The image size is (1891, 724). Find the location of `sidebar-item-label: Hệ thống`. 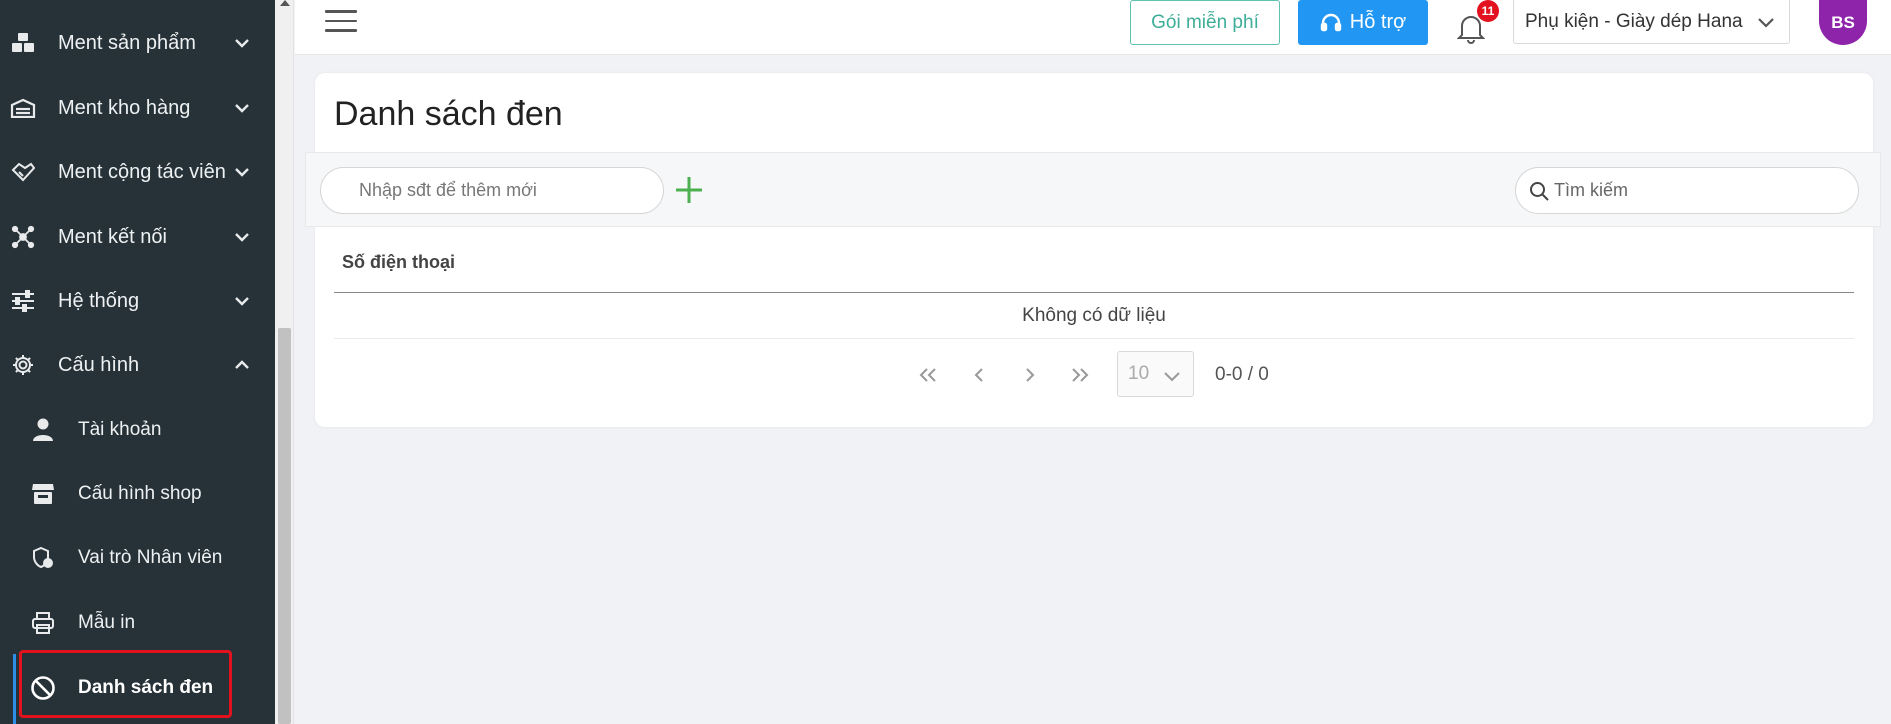

sidebar-item-label: Hệ thống is located at coordinates (99, 300).